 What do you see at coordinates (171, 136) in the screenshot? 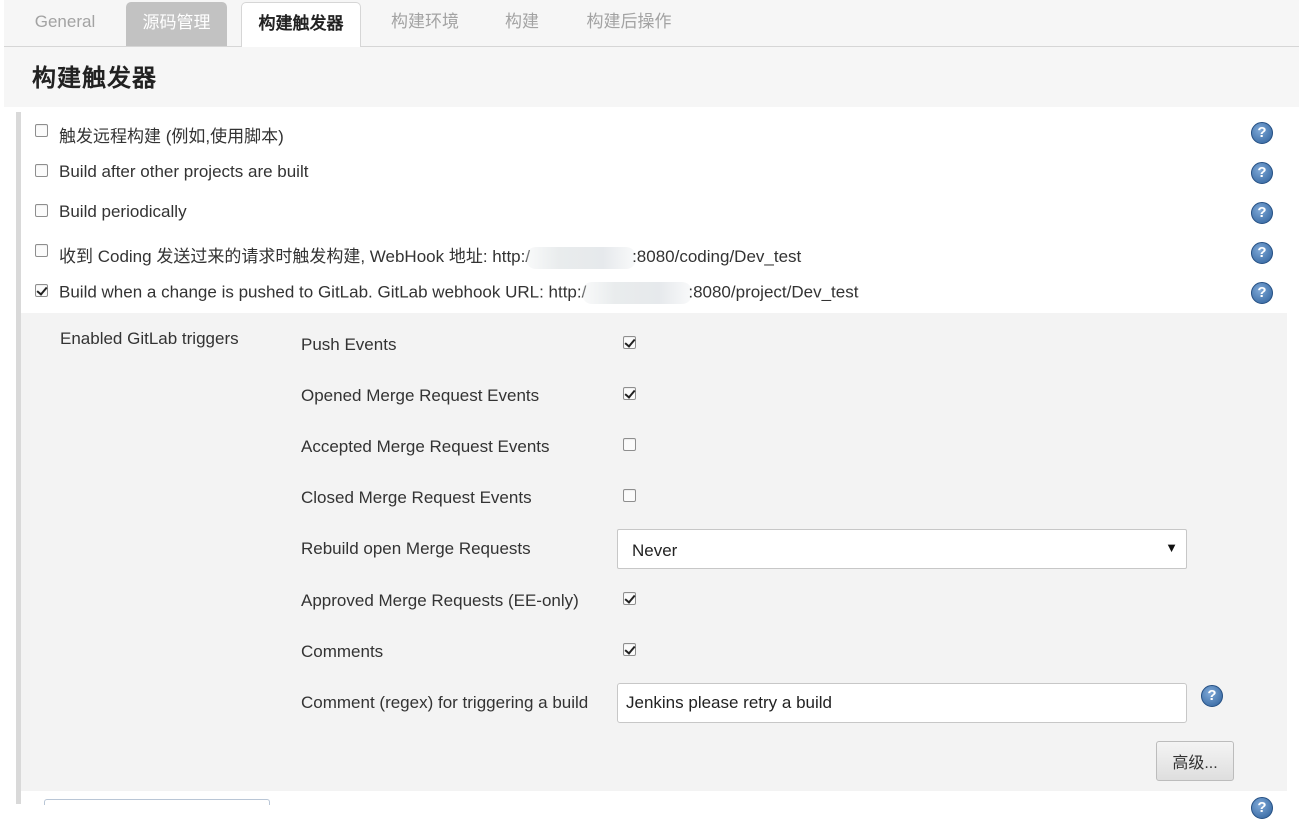
I see `trigger-remote-label: 触发远程构建 (例如,使用脚本)` at bounding box center [171, 136].